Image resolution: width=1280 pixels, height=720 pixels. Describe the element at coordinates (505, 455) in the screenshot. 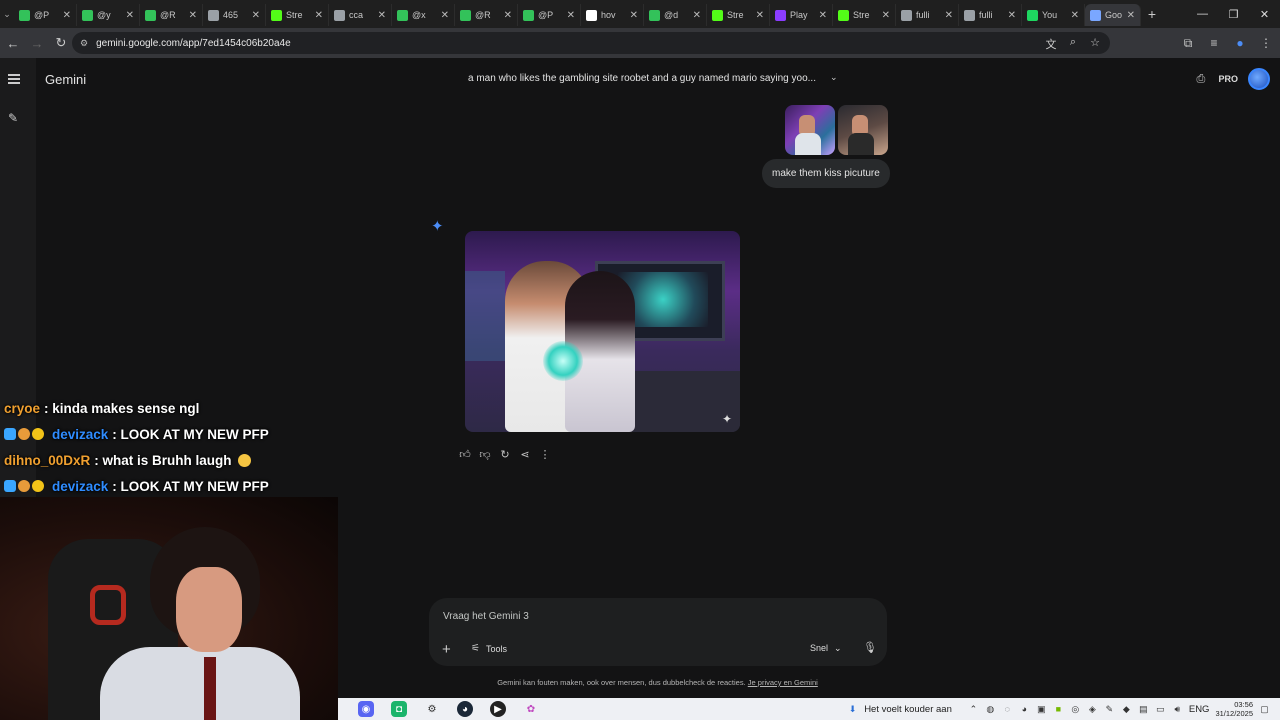

I see `regenerate-icon: ↻` at that location.